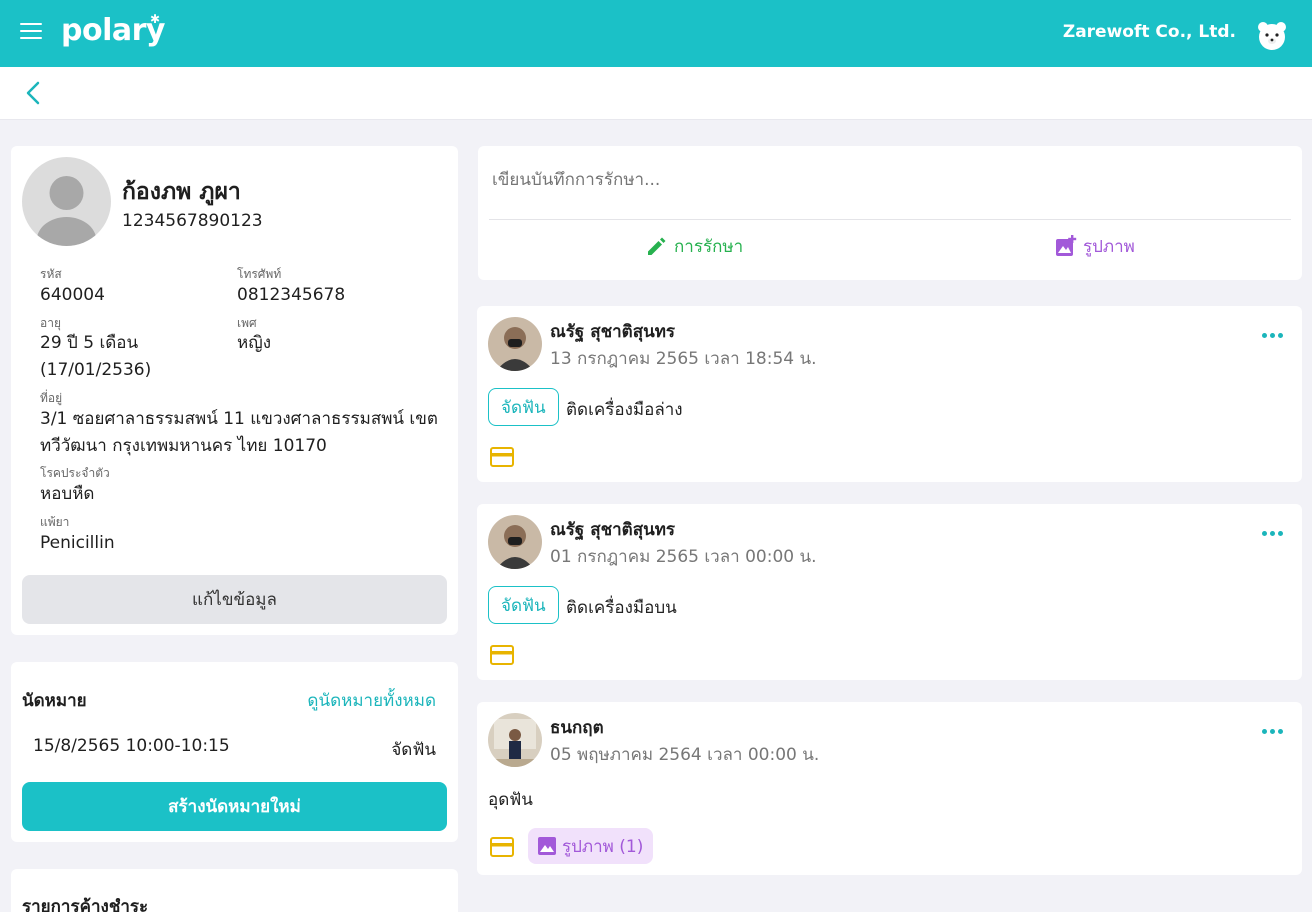  I want to click on appointment-time: 15/8/2565 10:00-10:15, so click(131, 746).